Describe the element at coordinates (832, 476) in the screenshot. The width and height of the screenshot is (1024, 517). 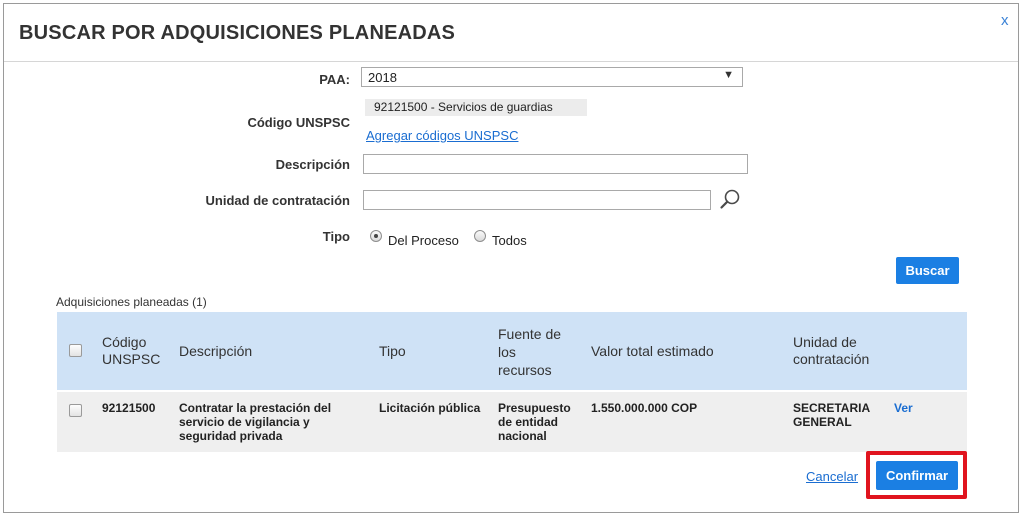
I see `cancel-link: Cancelar` at that location.